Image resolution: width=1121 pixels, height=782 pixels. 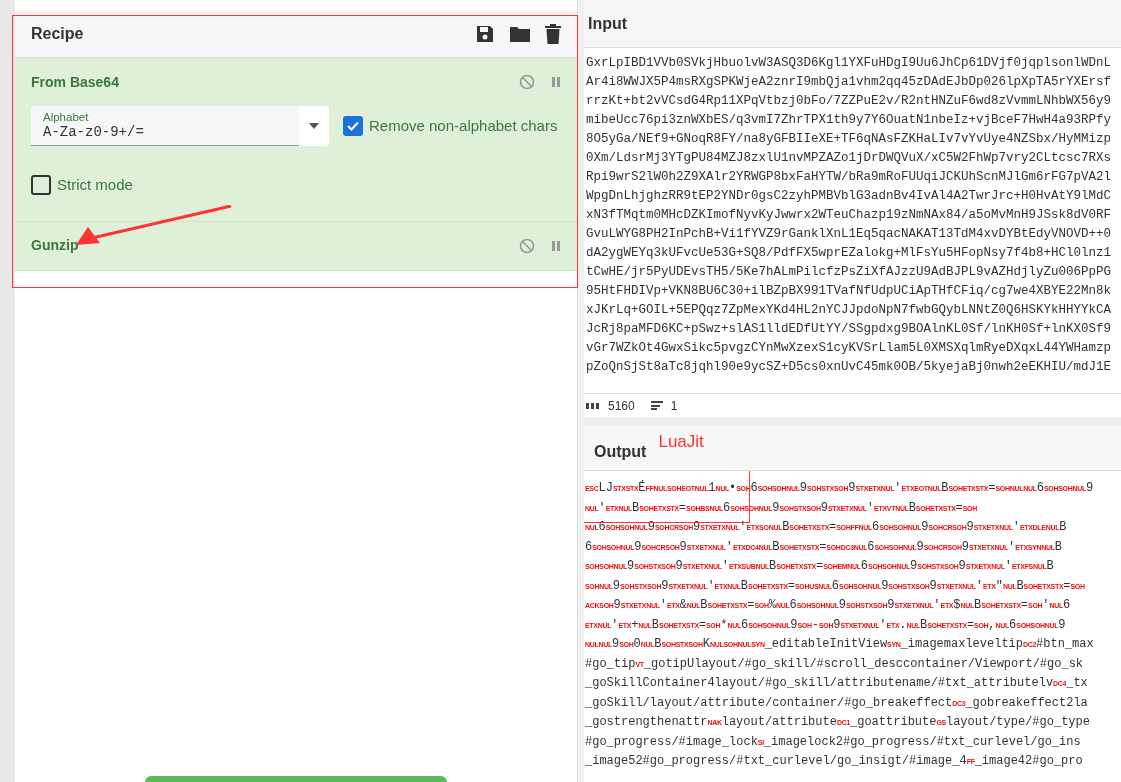 I want to click on input-line: vGr7WZkOt4GwxSikc5pvgzCYnMwXzexS1cyKVSrLlam5L0XMSXqlmRyeDXqxL44YWHamzp, so click(x=849, y=348).